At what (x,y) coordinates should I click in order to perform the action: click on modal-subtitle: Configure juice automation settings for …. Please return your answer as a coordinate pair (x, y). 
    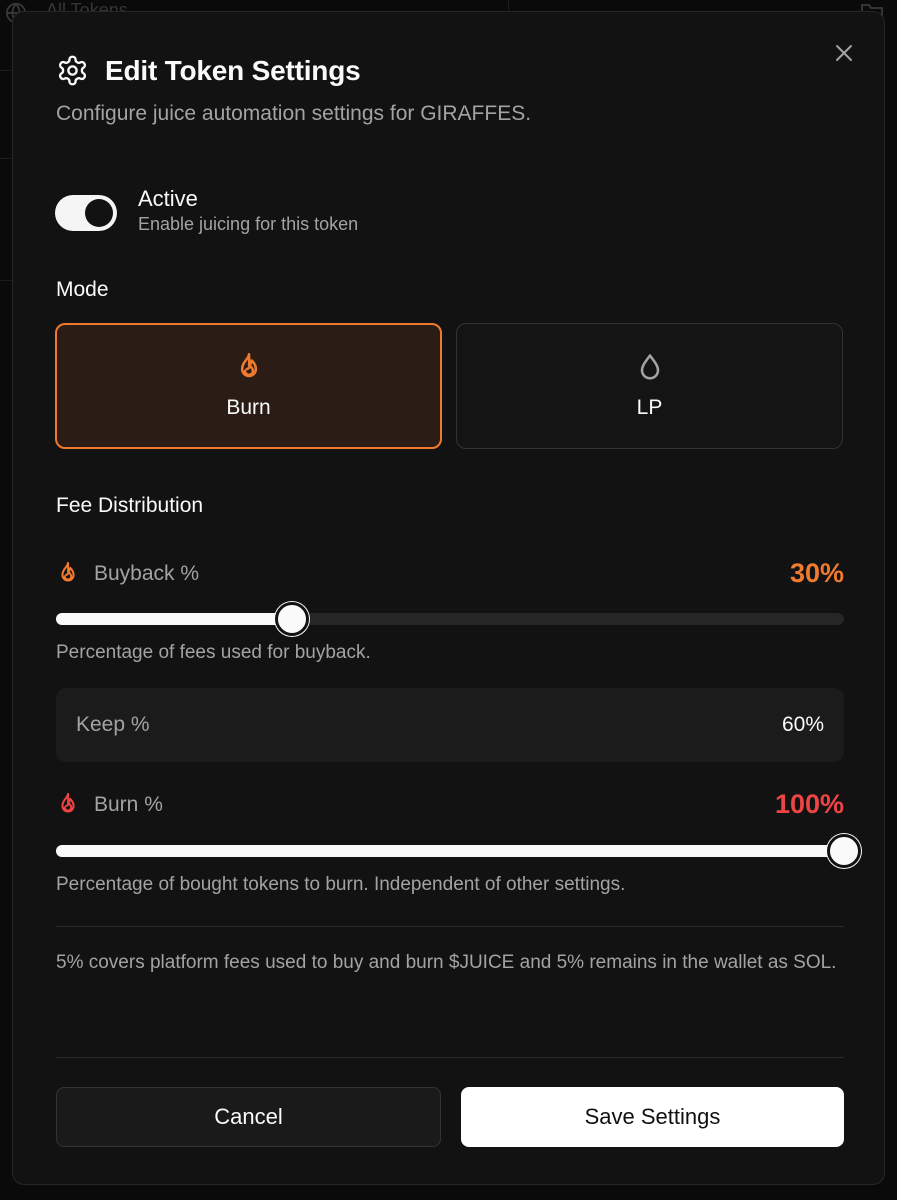
    Looking at the image, I should click on (294, 113).